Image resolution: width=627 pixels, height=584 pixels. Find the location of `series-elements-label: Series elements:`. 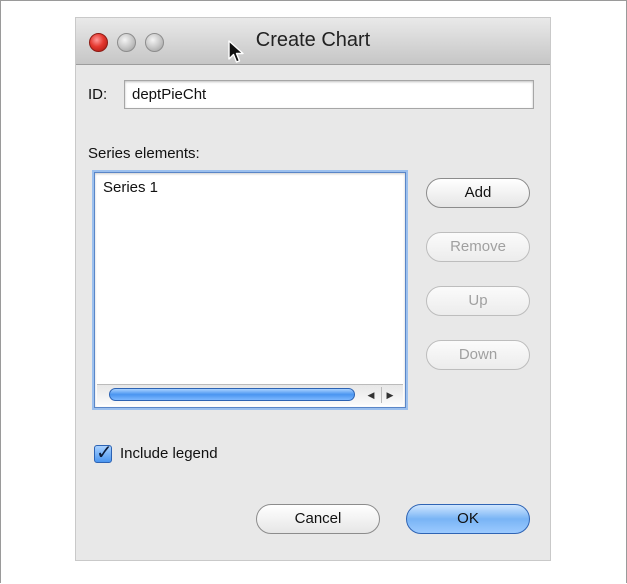

series-elements-label: Series elements: is located at coordinates (144, 153).